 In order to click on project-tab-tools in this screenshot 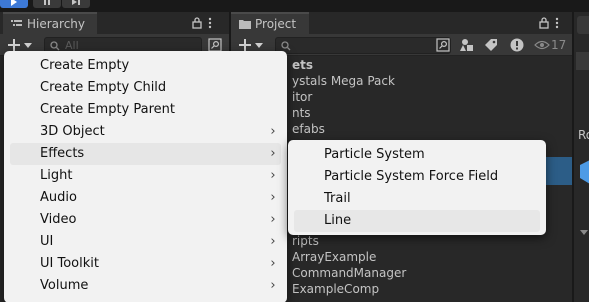, I will do `click(549, 23)`.